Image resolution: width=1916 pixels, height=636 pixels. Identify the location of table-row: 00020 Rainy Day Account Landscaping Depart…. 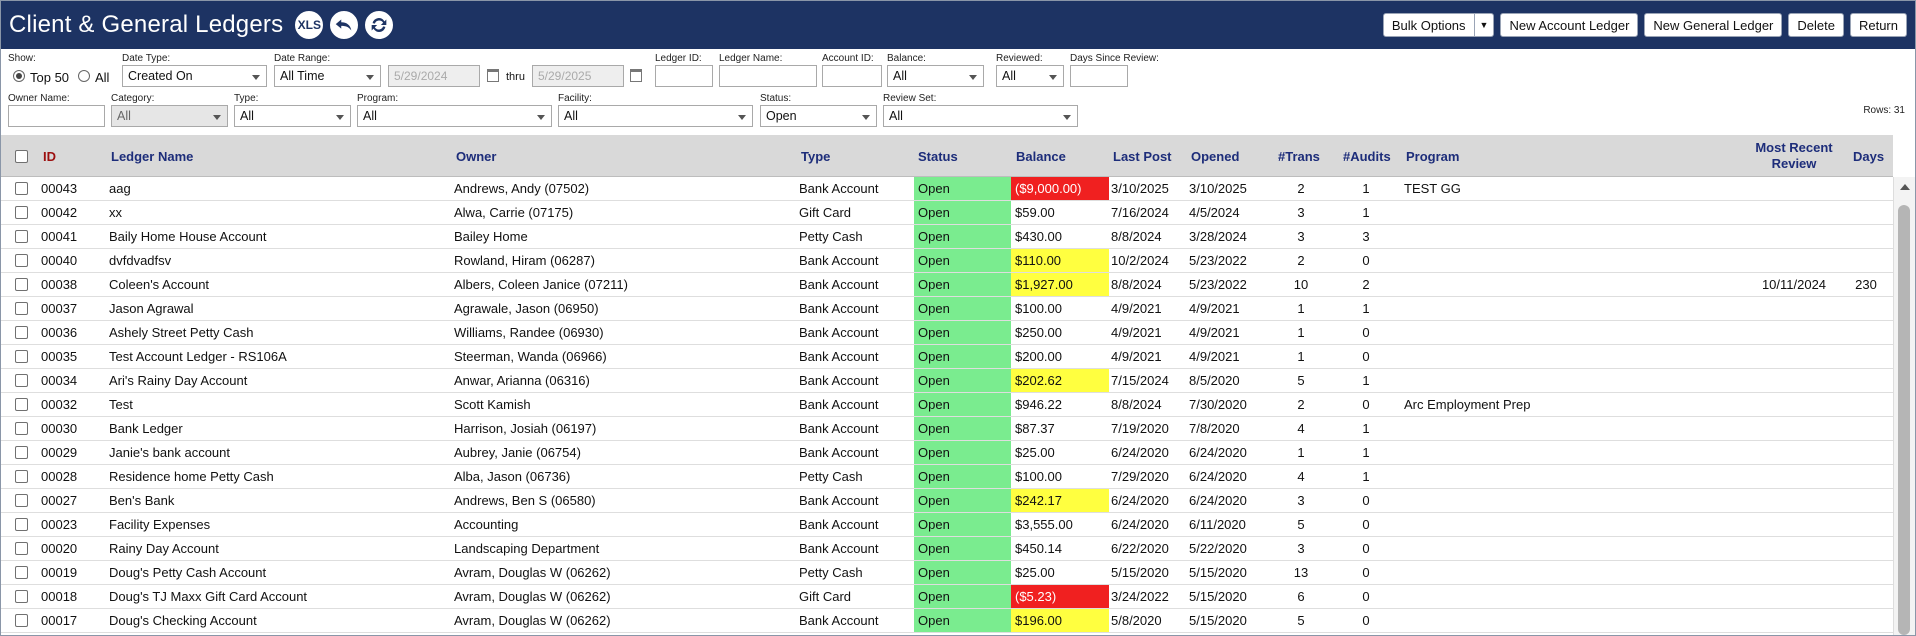
(947, 549).